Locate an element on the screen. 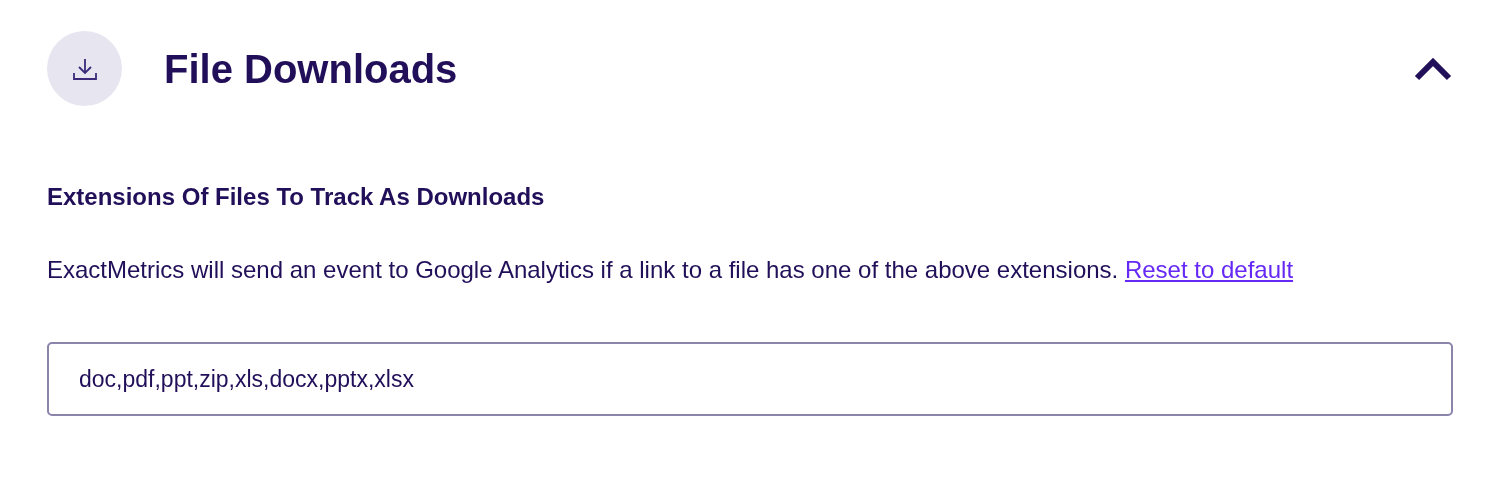 The height and width of the screenshot is (504, 1498). field-description: ExactMetrics will send an event to Google Analytics if a link to a file has one of the above extensions. Reset to default is located at coordinates (671, 270).